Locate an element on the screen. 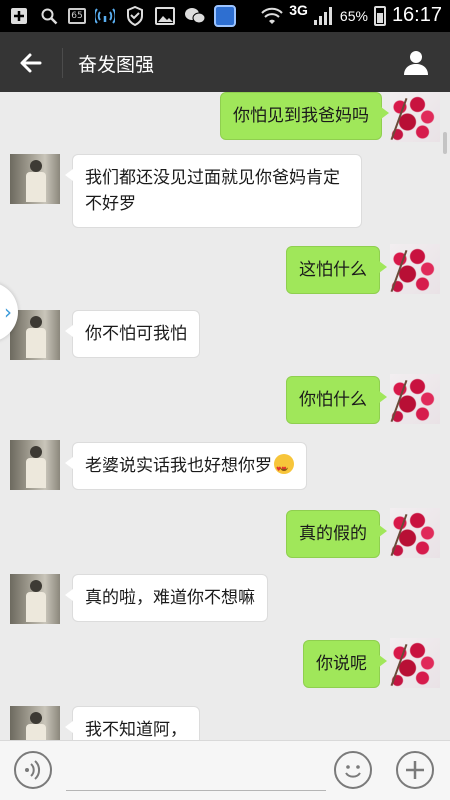 The width and height of the screenshot is (450, 800). shield-icon is located at coordinates (135, 16).